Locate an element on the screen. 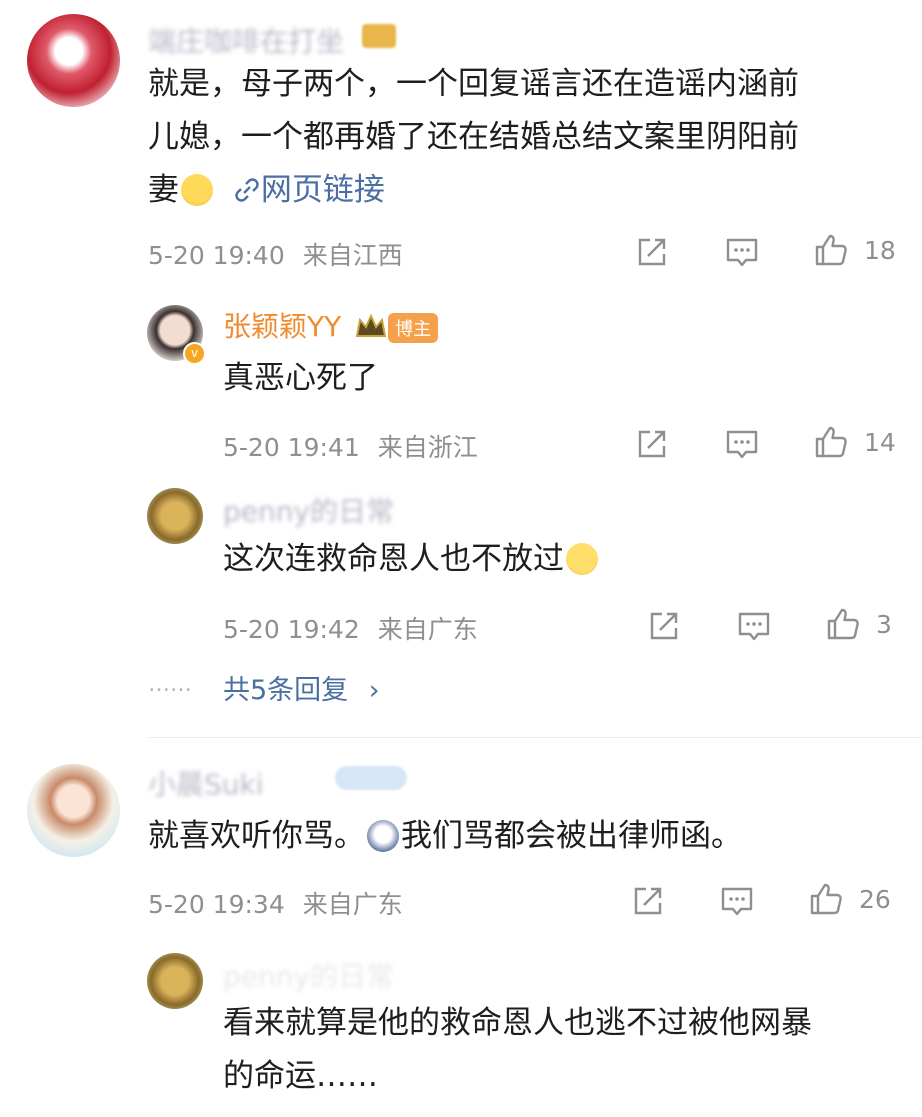 The height and width of the screenshot is (1117, 922). comment-text: 这次连救命恩人也不放过 is located at coordinates (411, 559).